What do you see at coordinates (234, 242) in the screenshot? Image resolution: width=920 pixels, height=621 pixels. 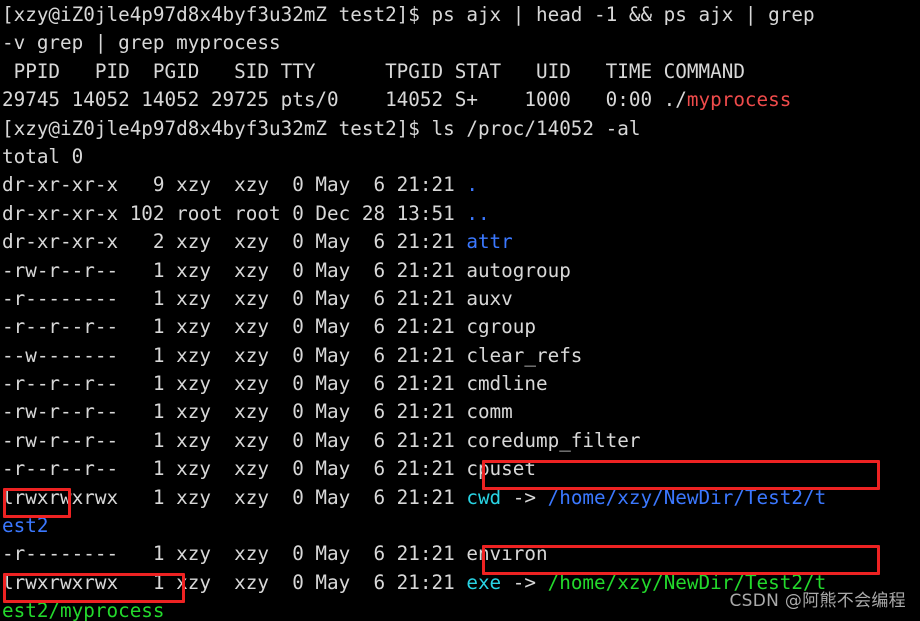 I see `terminal-text-segment: dr-xr-xr-x 2 xzy xzy 0 May 6 21:21` at bounding box center [234, 242].